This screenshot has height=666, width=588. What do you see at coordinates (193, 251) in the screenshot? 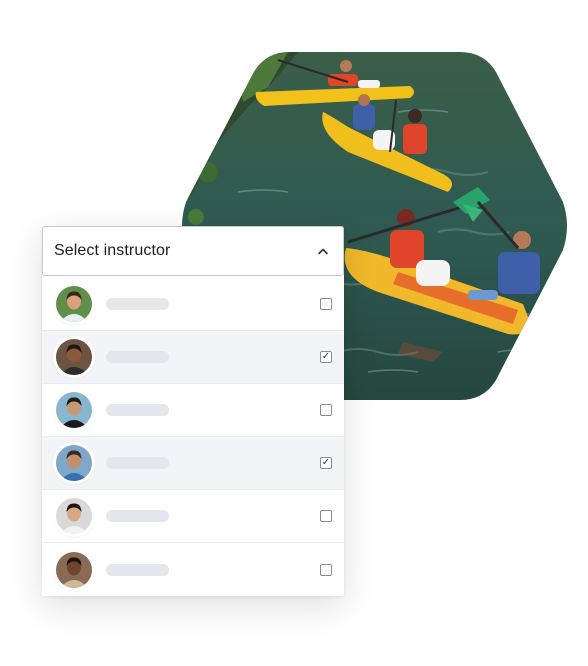
I see `dropdown-header: Select instructor` at bounding box center [193, 251].